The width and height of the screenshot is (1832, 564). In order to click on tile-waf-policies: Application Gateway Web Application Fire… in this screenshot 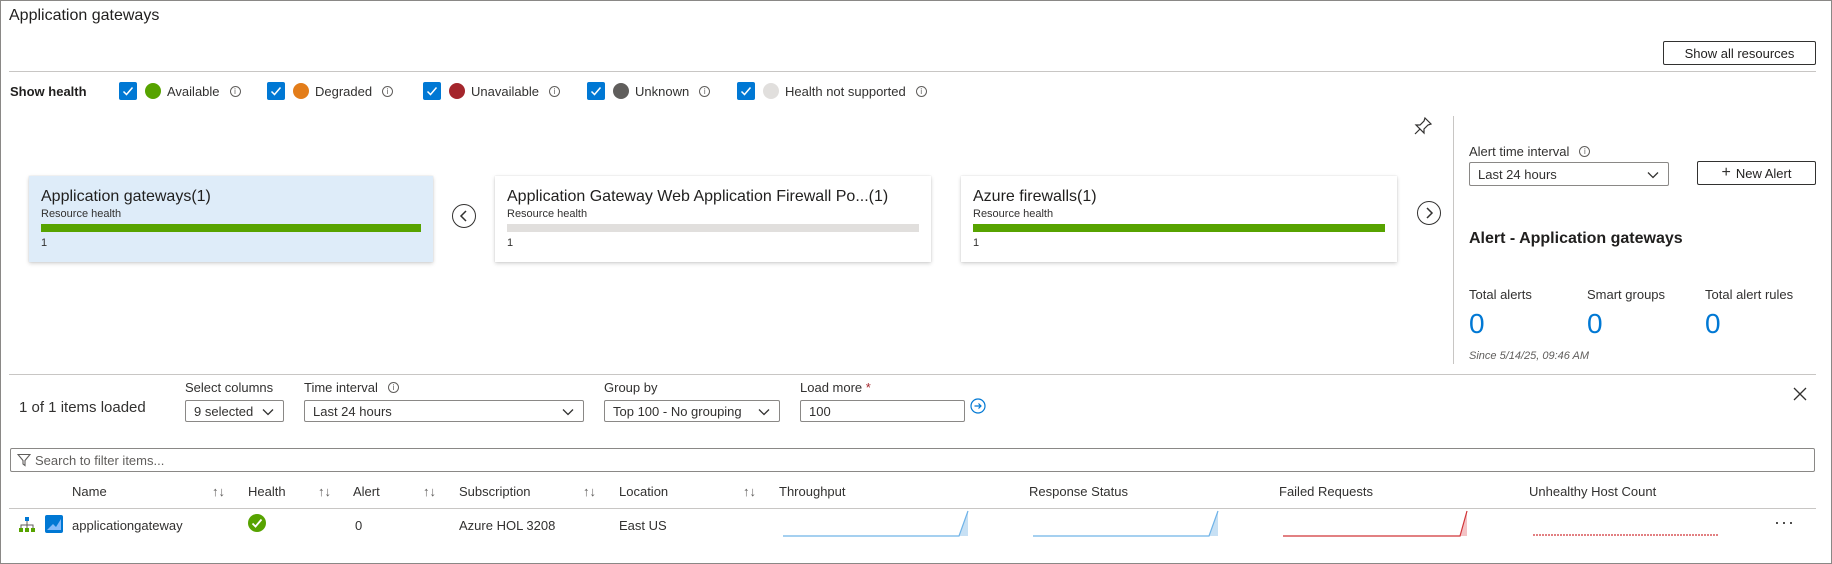, I will do `click(713, 219)`.